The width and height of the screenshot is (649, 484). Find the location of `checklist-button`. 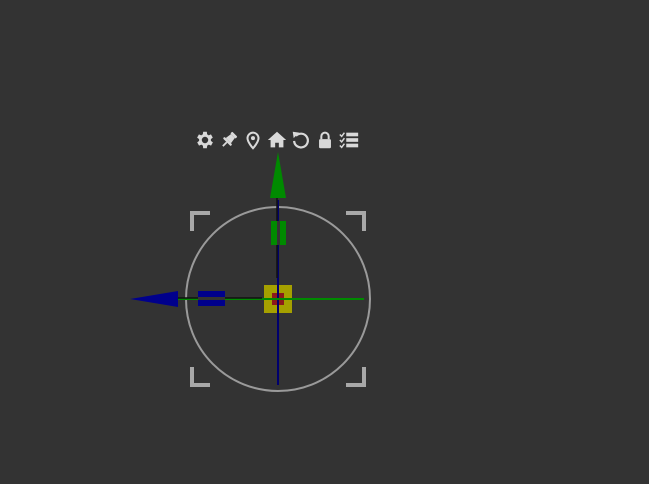

checklist-button is located at coordinates (349, 140).